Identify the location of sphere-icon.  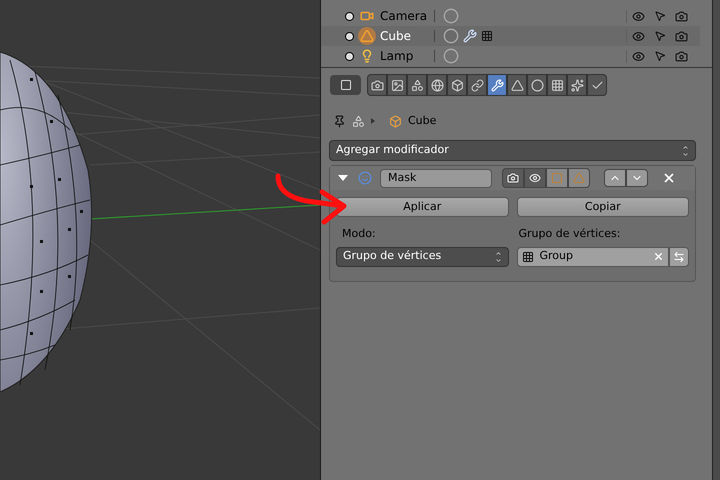
(537, 85).